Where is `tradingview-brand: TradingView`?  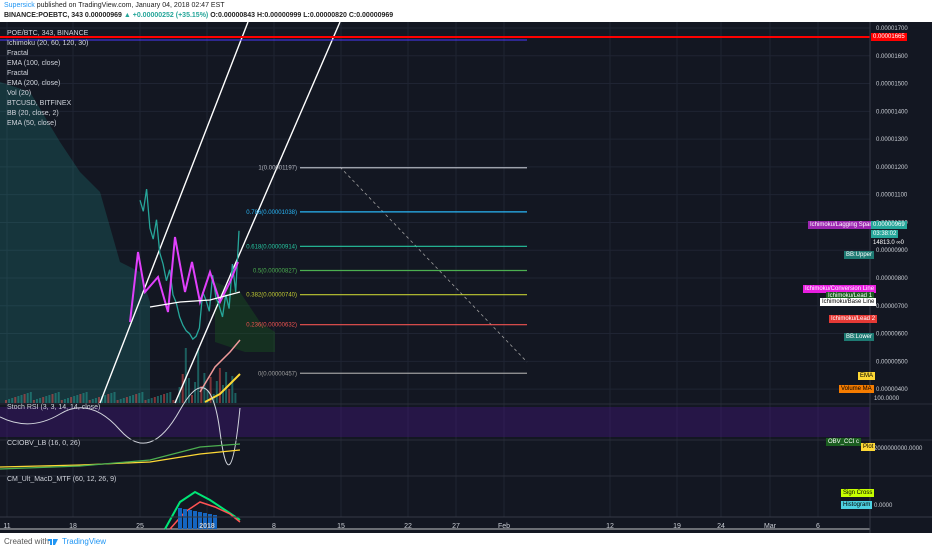
tradingview-brand: TradingView is located at coordinates (84, 541).